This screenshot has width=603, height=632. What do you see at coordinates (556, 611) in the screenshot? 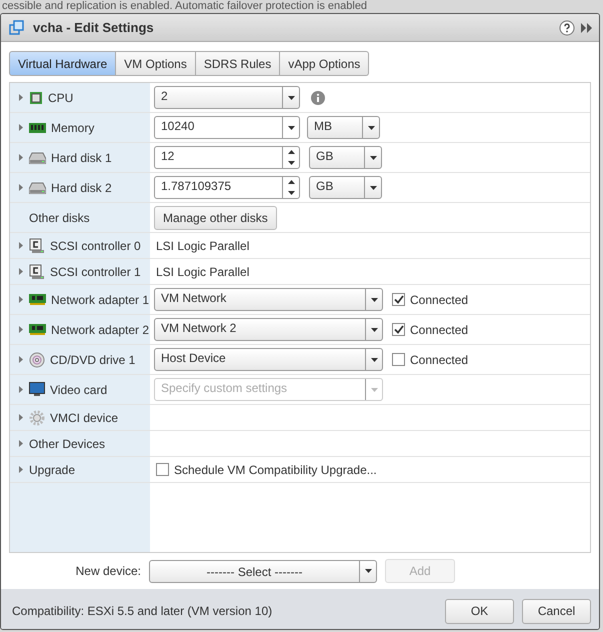
I see `dialog-button: Cancel` at bounding box center [556, 611].